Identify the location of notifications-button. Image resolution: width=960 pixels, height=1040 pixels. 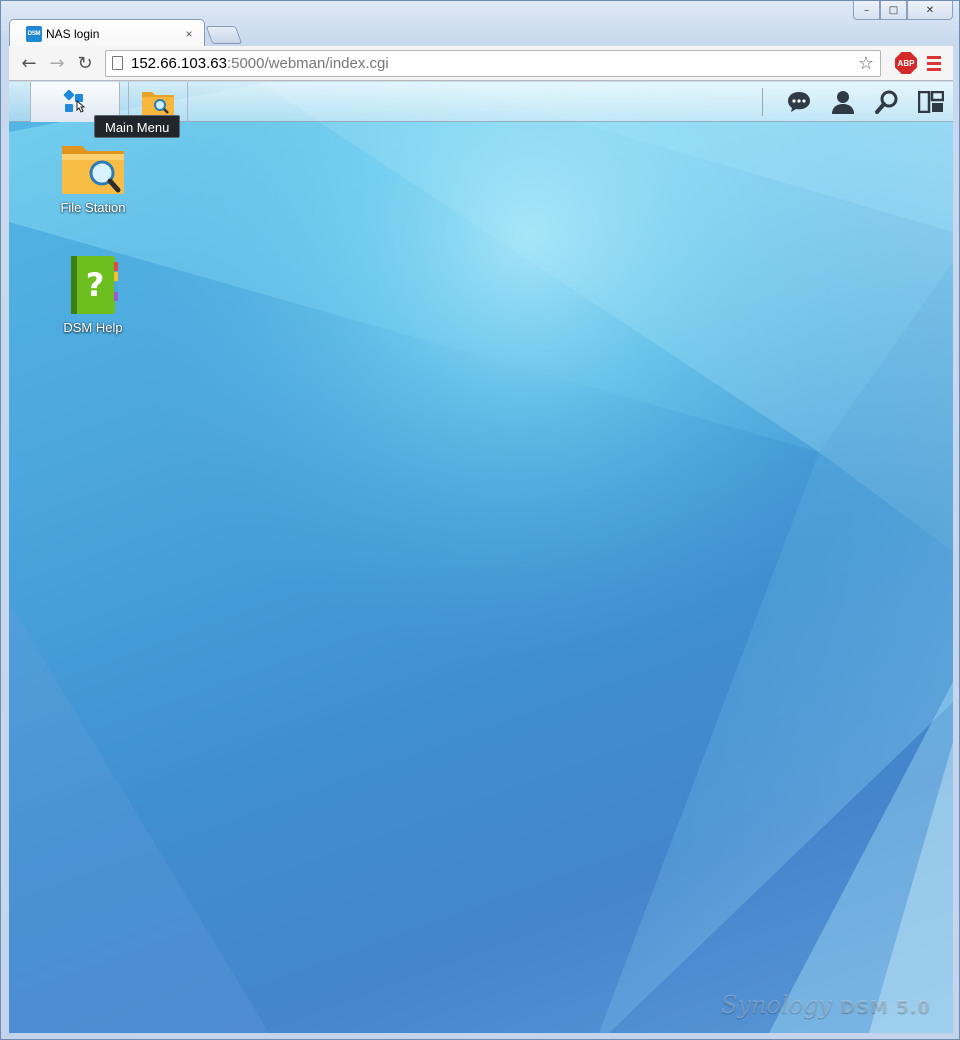
(799, 102).